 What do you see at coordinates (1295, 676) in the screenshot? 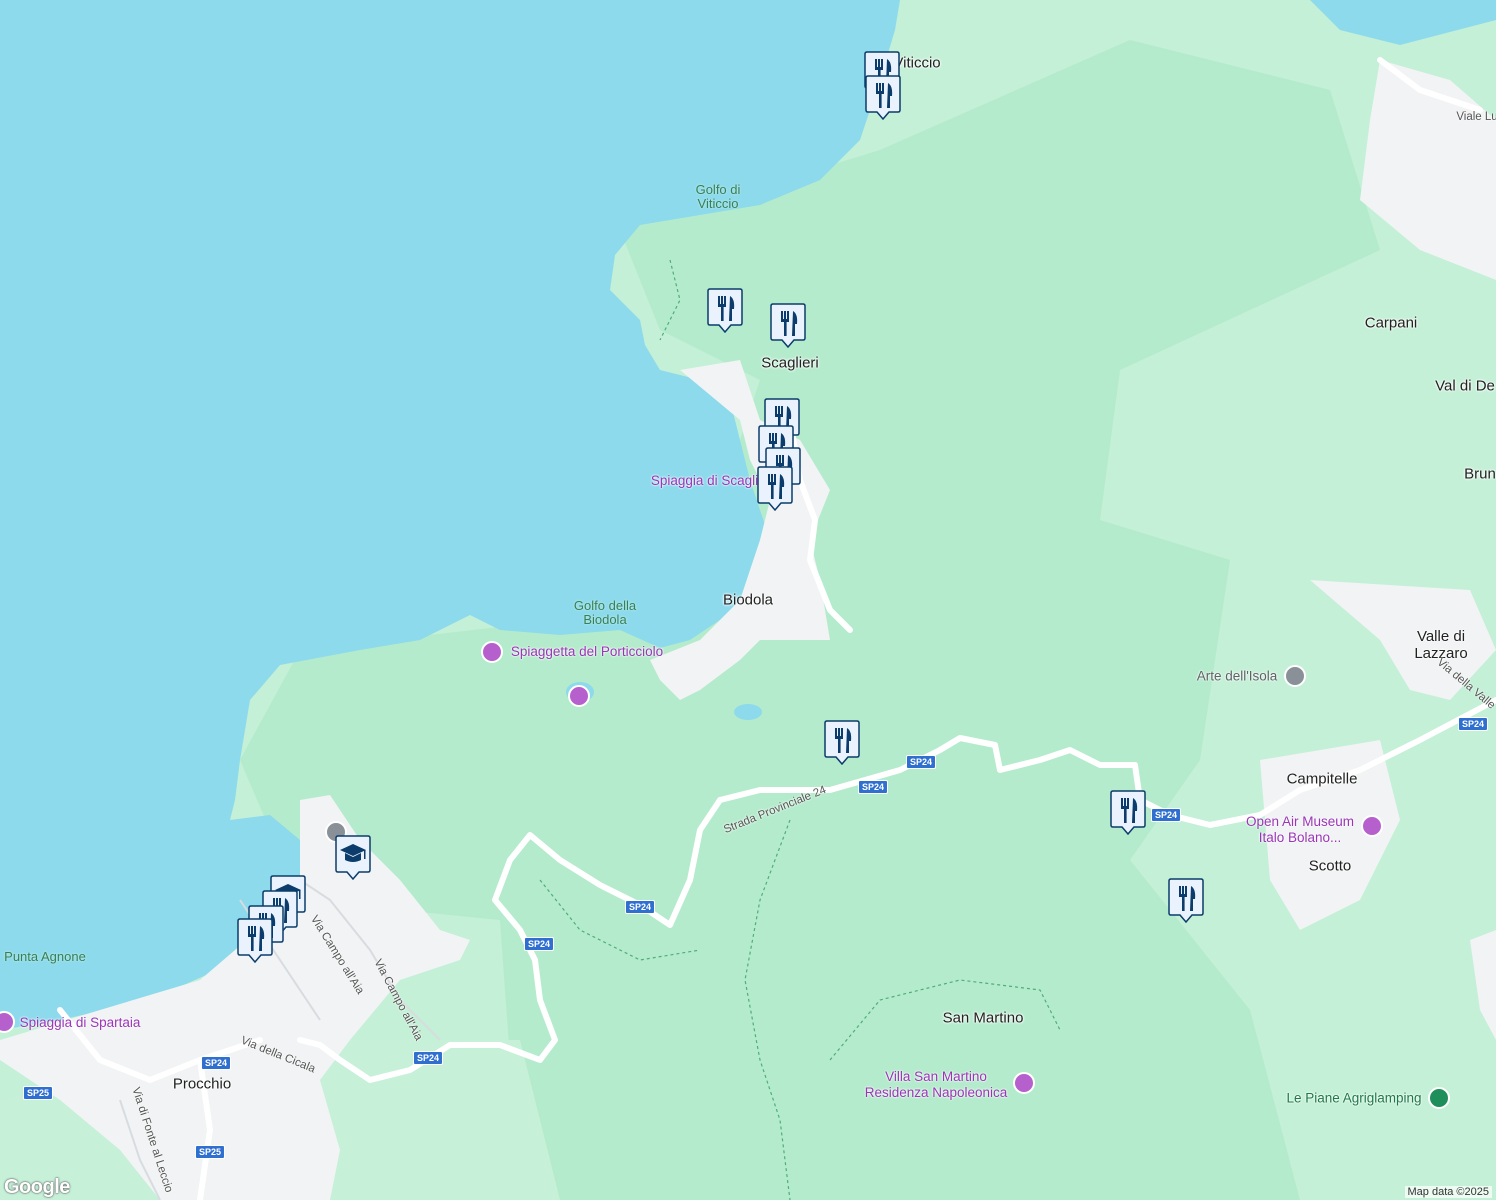
I see `church-icon` at bounding box center [1295, 676].